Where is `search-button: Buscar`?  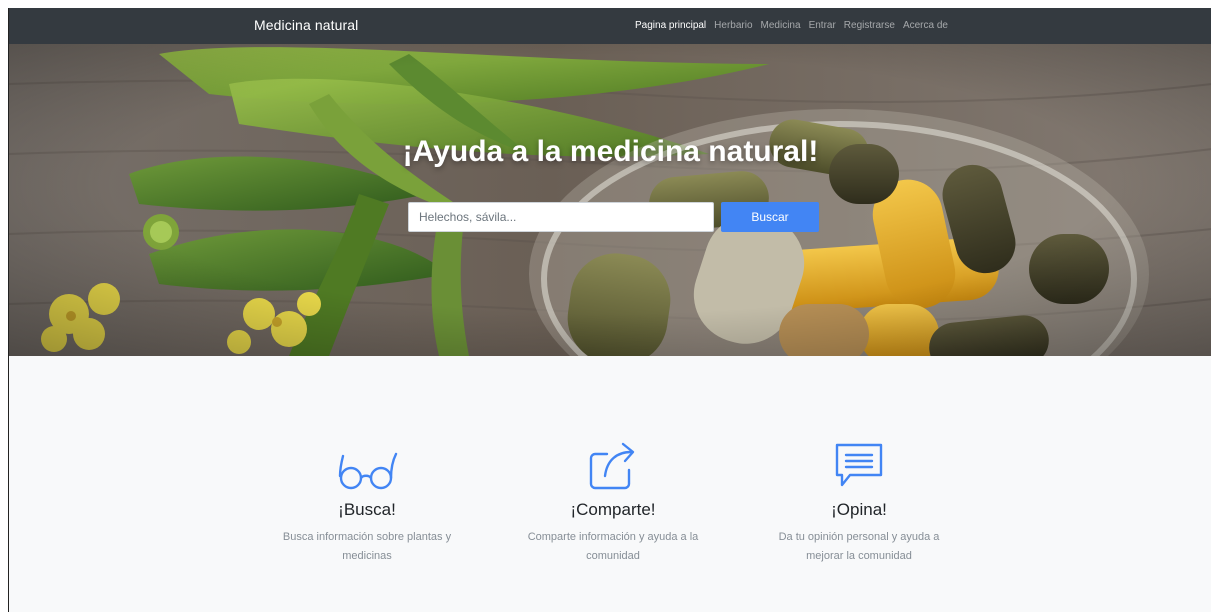
search-button: Buscar is located at coordinates (770, 217).